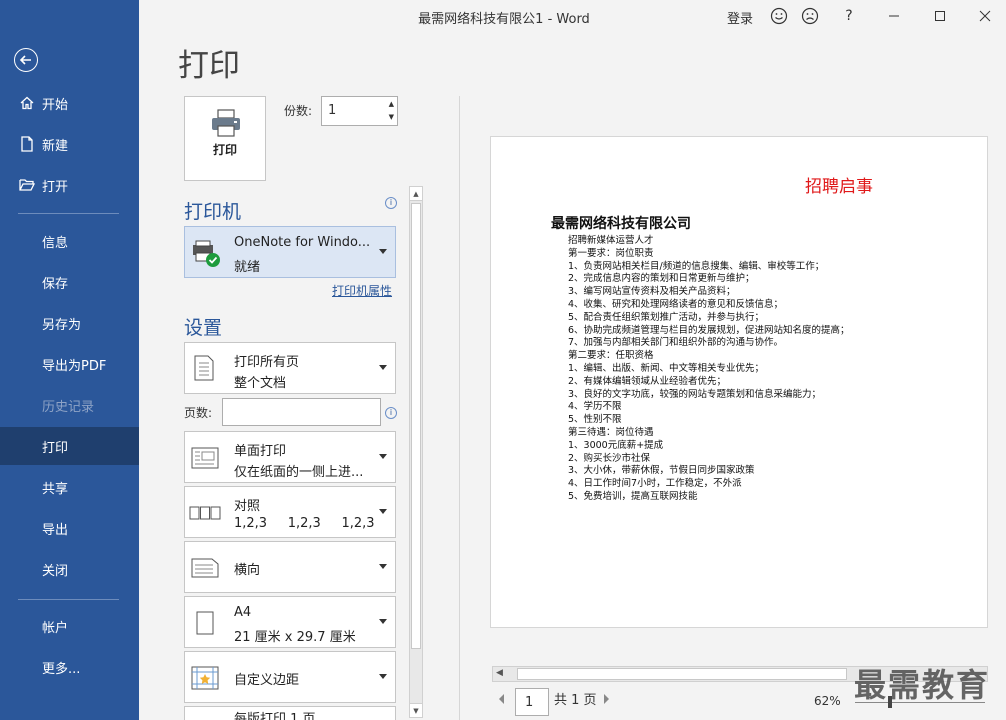 The width and height of the screenshot is (1006, 720). I want to click on document-line: 第三待遇：岗位待遇, so click(611, 432).